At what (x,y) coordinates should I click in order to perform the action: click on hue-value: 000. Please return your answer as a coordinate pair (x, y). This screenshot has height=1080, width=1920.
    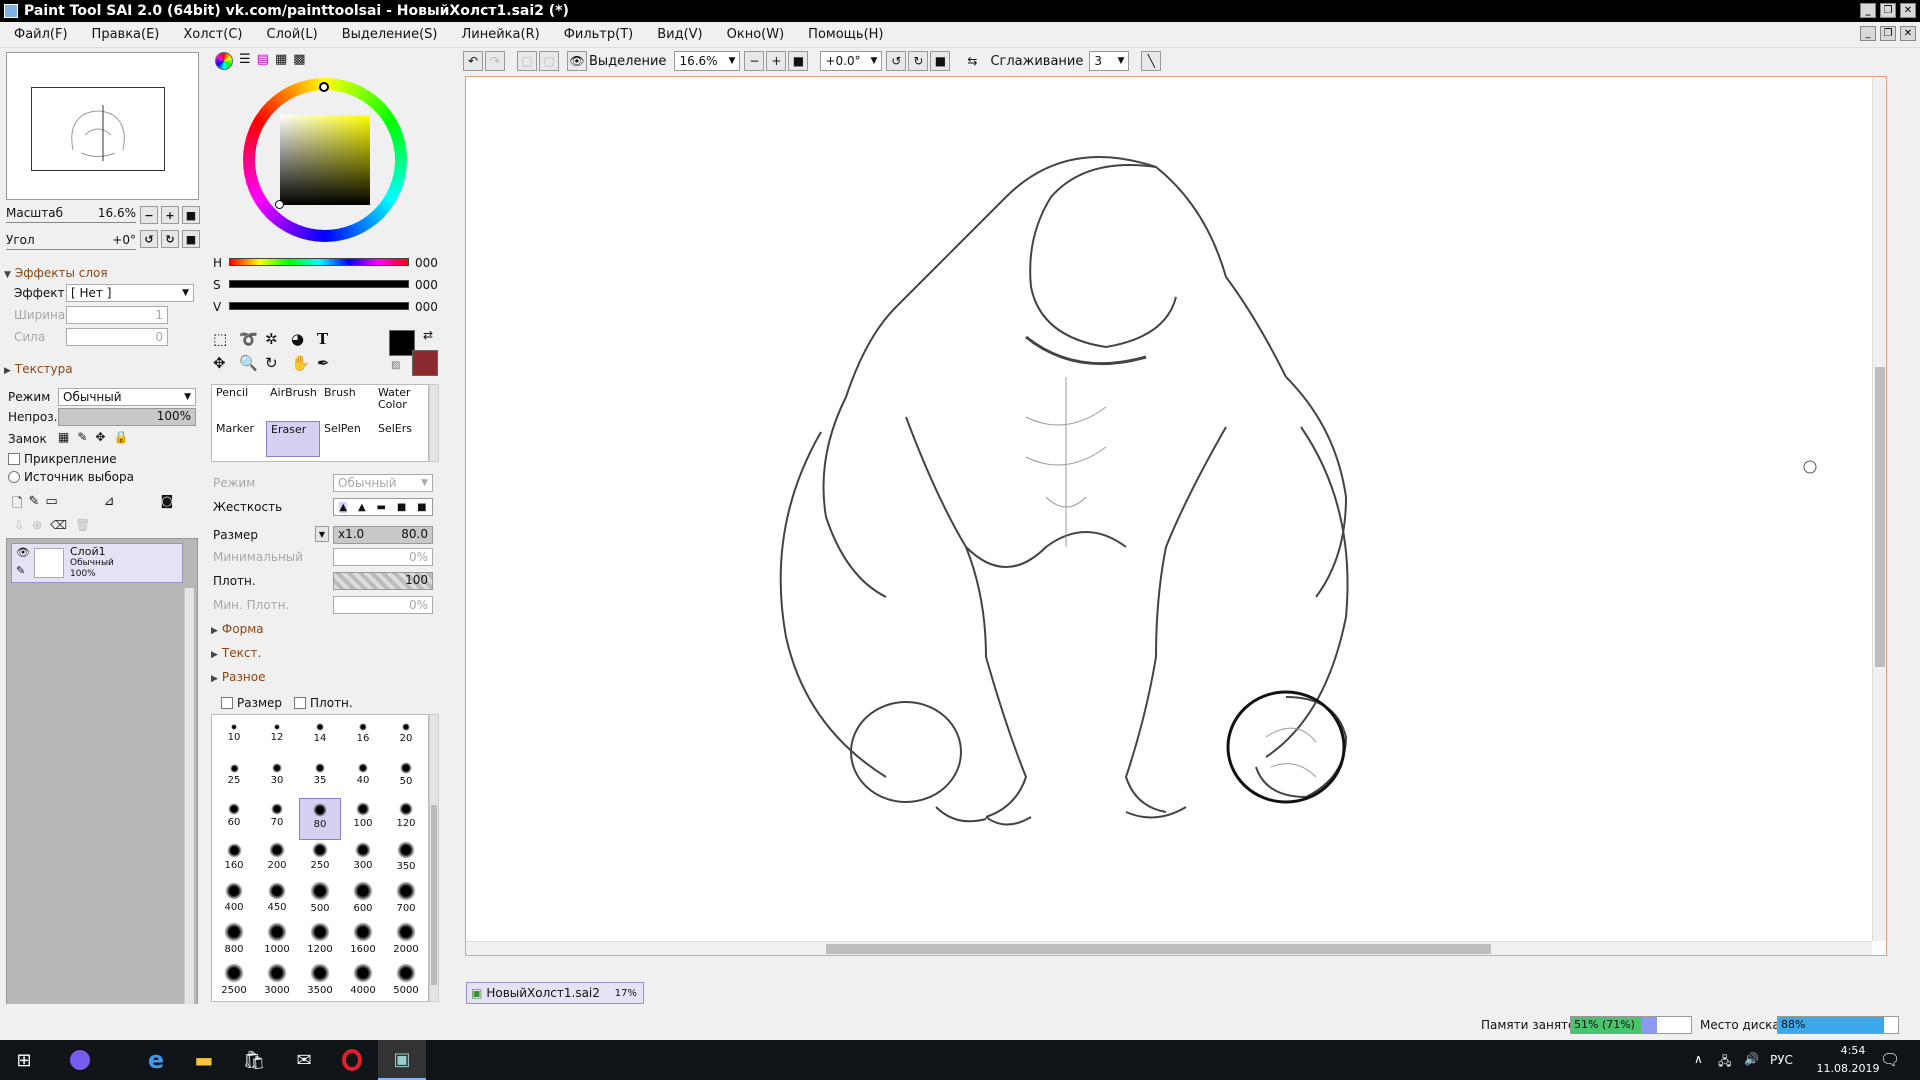
    Looking at the image, I should click on (426, 263).